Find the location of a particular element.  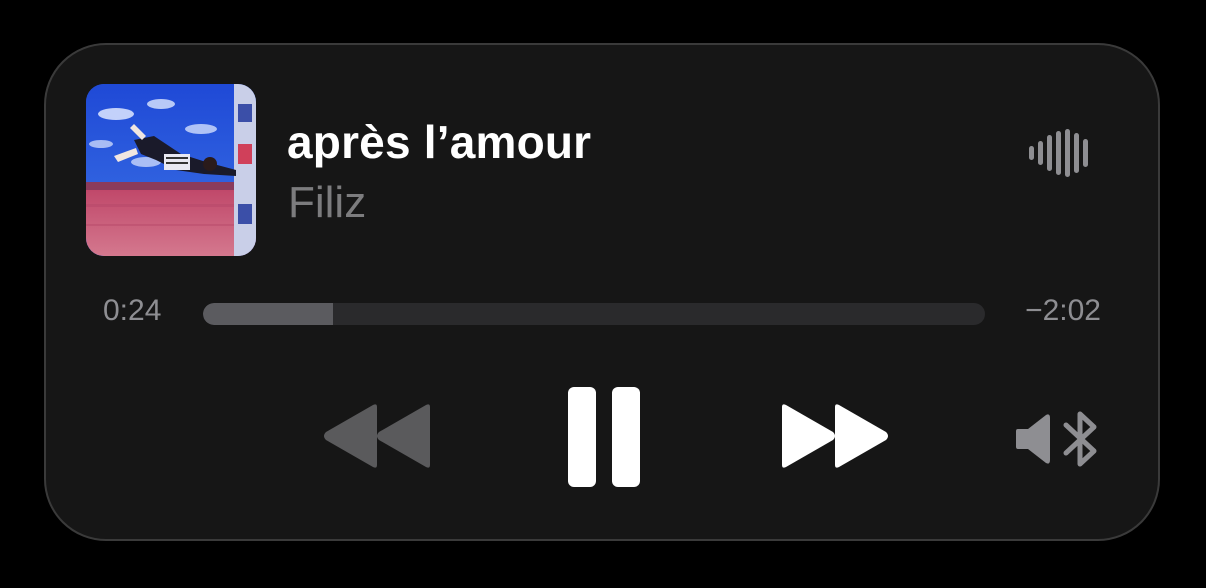

album-artwork is located at coordinates (171, 170).